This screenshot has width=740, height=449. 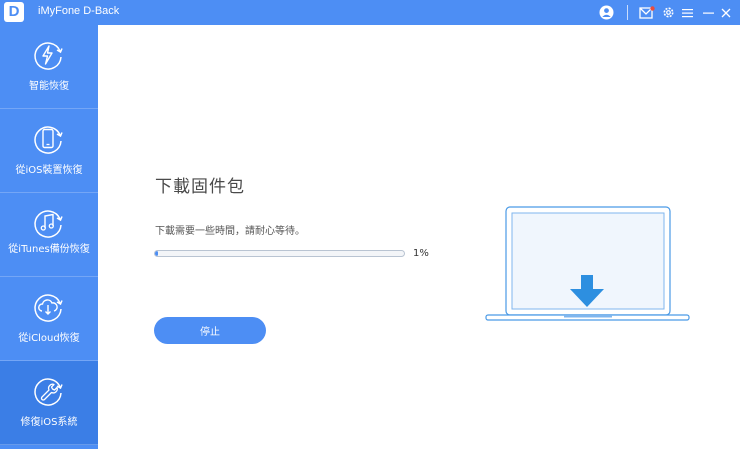 What do you see at coordinates (687, 12) in the screenshot?
I see `menu-icon` at bounding box center [687, 12].